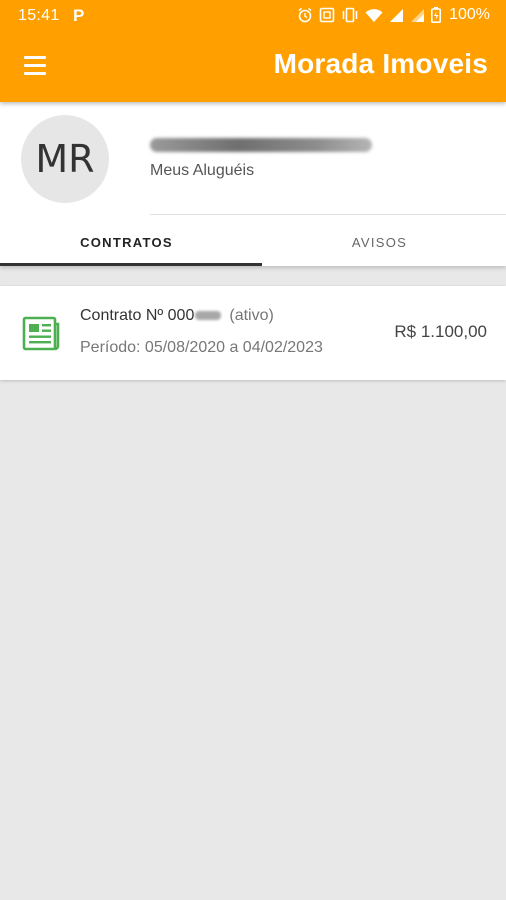 The image size is (506, 900). I want to click on status-bar: 15:41 P 100%, so click(253, 16).